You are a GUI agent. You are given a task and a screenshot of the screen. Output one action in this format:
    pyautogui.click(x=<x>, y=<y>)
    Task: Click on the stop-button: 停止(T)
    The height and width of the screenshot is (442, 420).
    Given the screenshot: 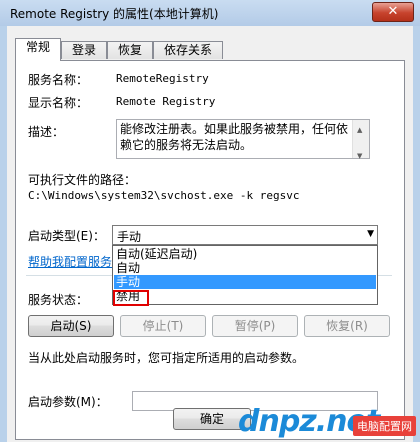 What is the action you would take?
    pyautogui.click(x=163, y=326)
    